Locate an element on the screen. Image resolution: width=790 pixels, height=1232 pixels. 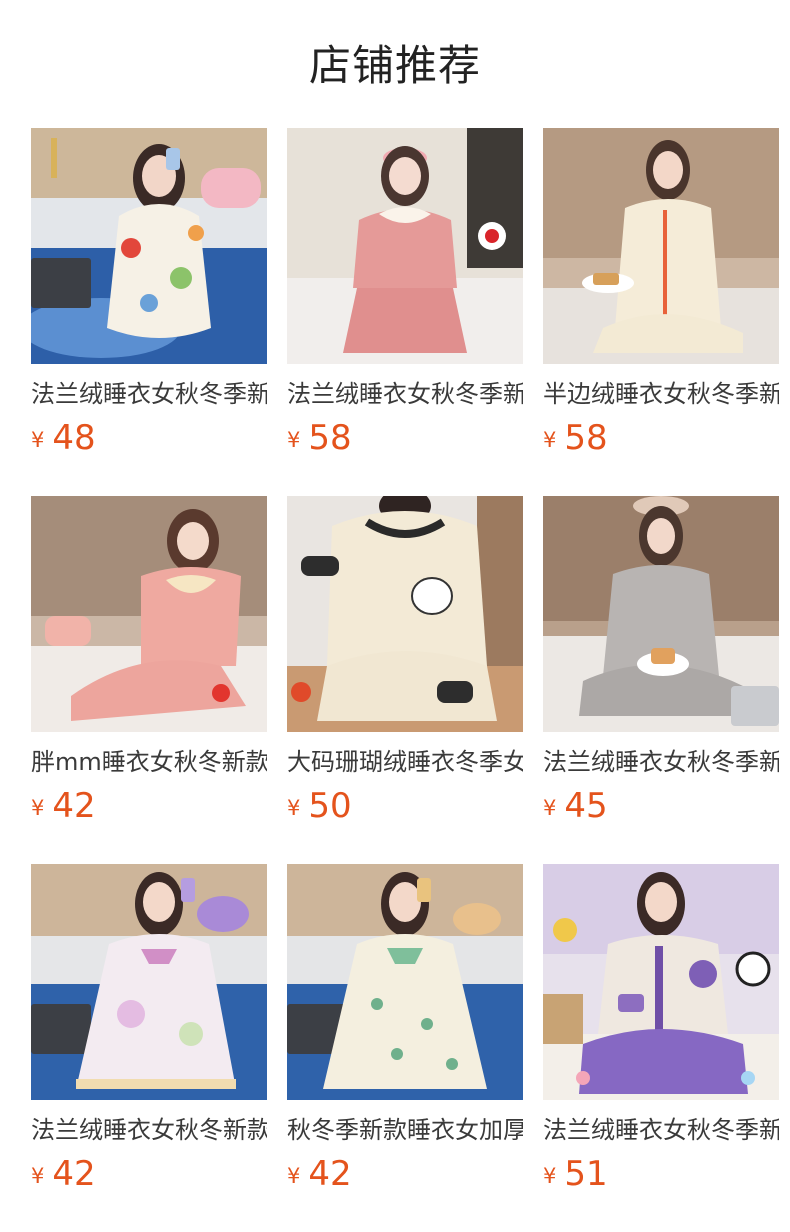
product-card: 法兰绒睡衣女秋冬新款 ¥42 is located at coordinates (149, 1034).